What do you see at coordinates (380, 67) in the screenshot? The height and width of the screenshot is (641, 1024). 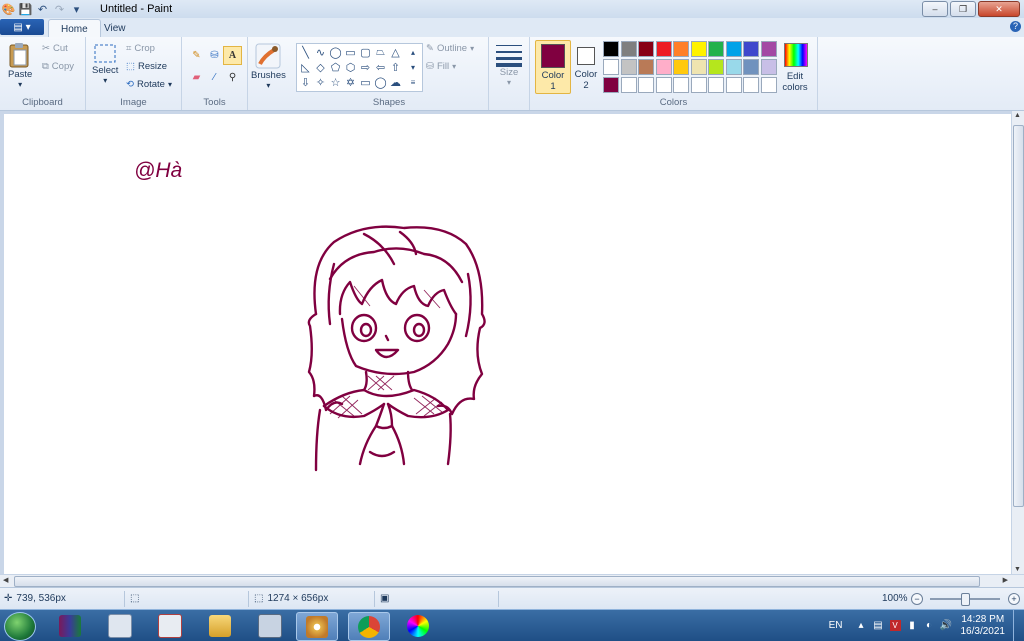 I see `left-arrow-shape-icon: ⇦` at bounding box center [380, 67].